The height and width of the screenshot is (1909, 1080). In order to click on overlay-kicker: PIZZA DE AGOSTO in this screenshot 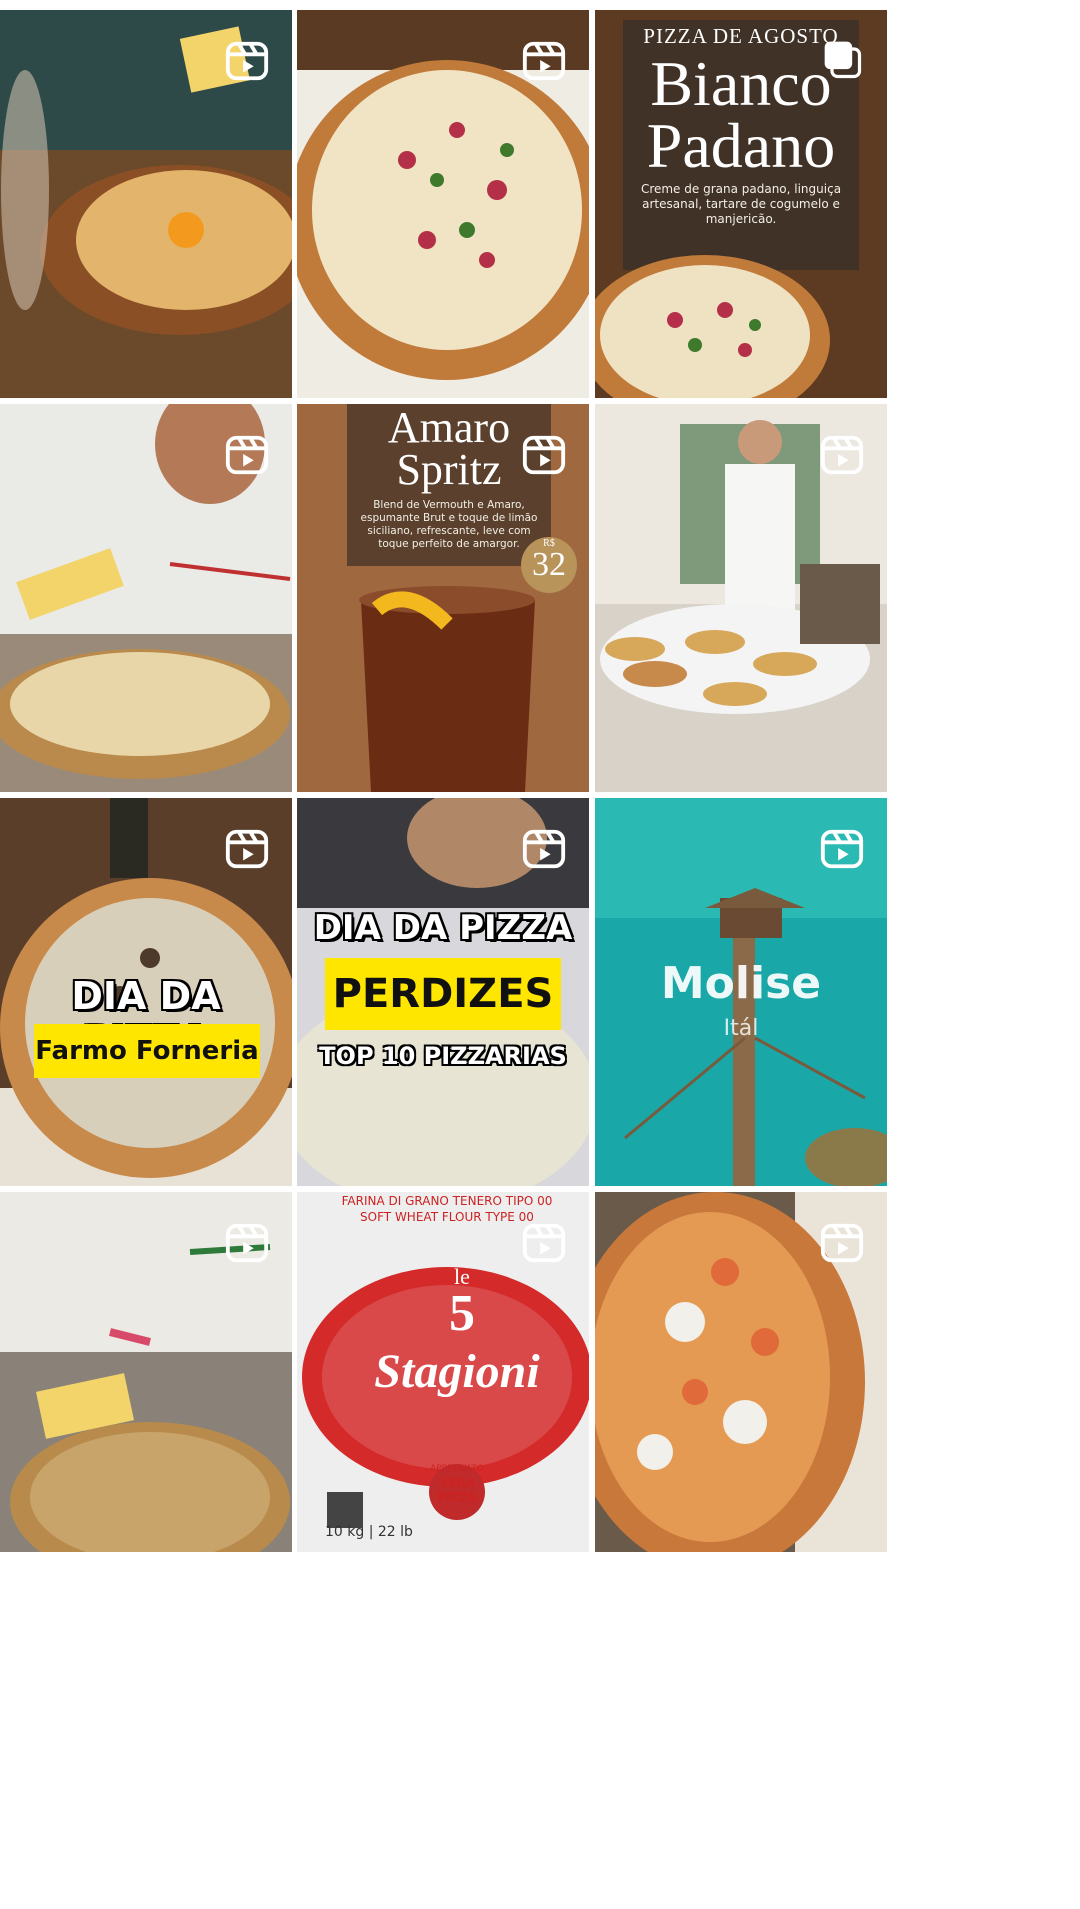, I will do `click(741, 36)`.